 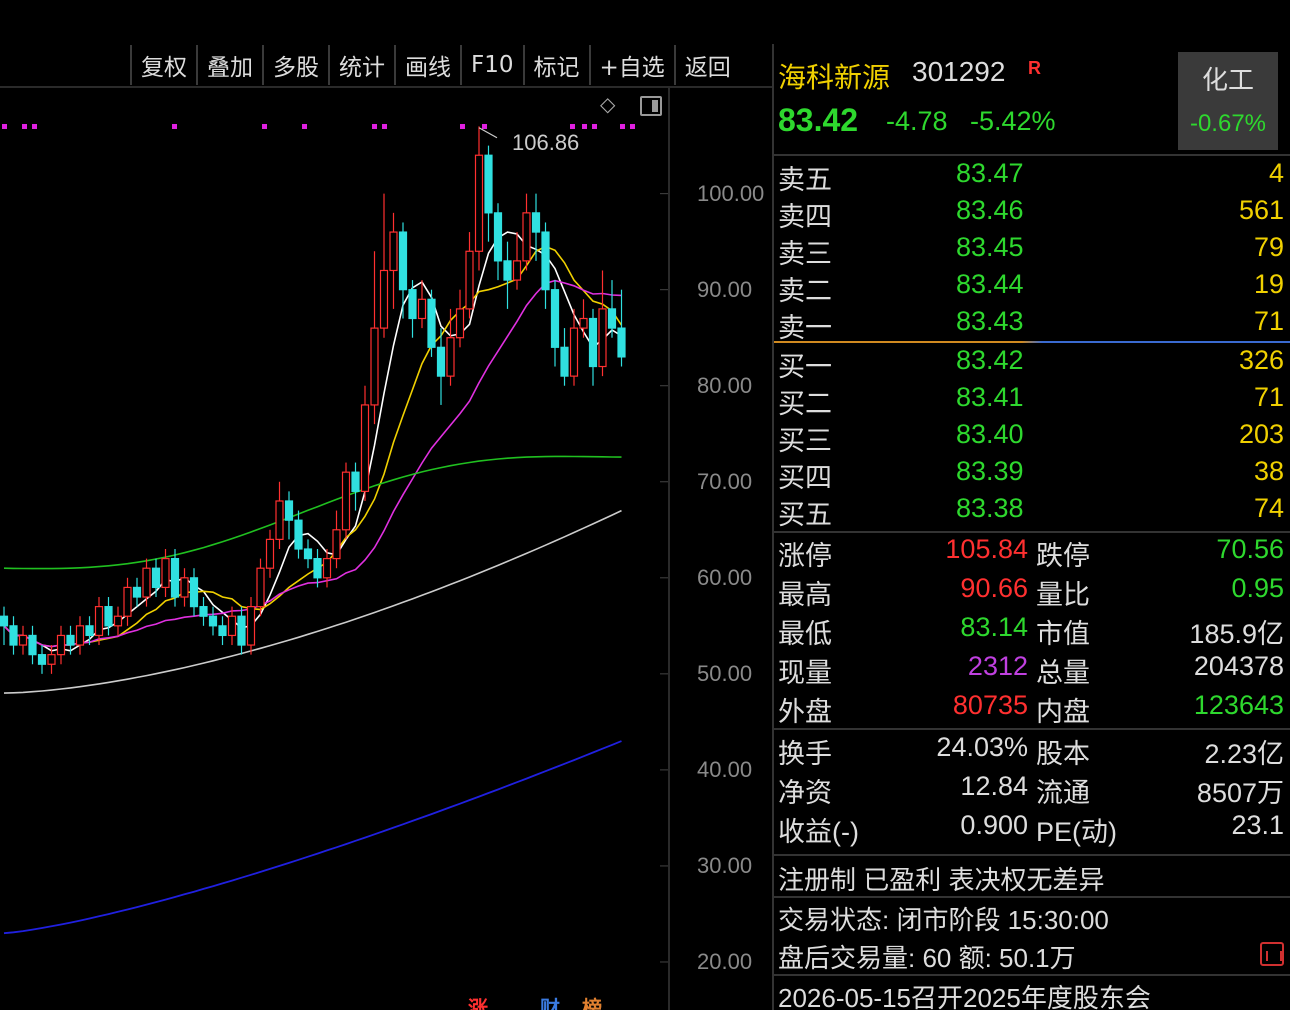 What do you see at coordinates (805, 634) in the screenshot?
I see `stats-label: 最低` at bounding box center [805, 634].